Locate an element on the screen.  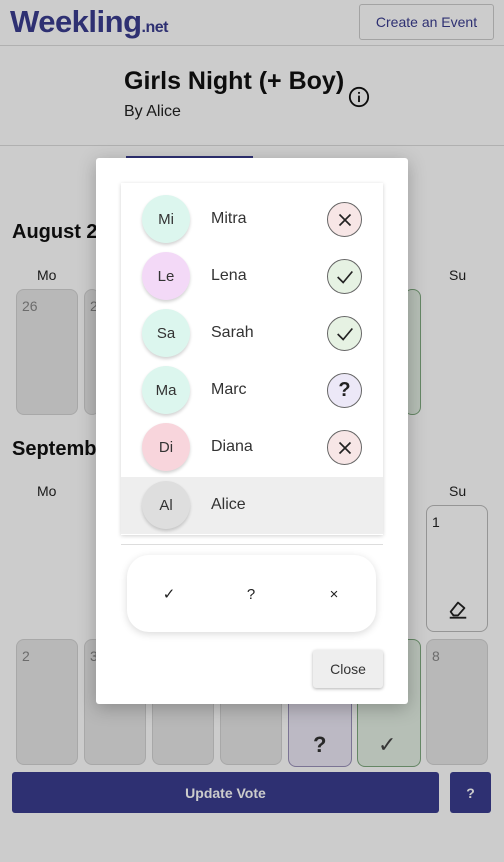
avatar: Ma is located at coordinates (166, 390).